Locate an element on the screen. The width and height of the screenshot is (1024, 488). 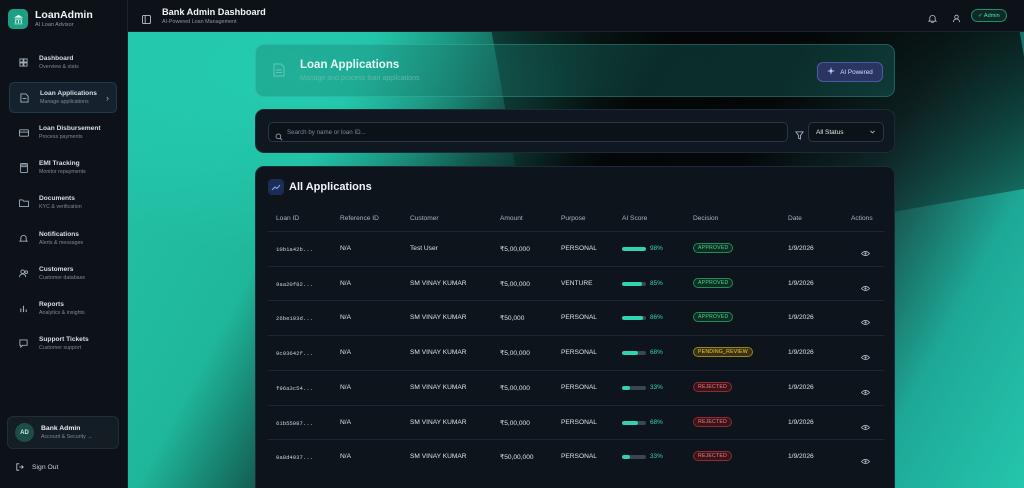
avatar: AD is located at coordinates (24, 432).